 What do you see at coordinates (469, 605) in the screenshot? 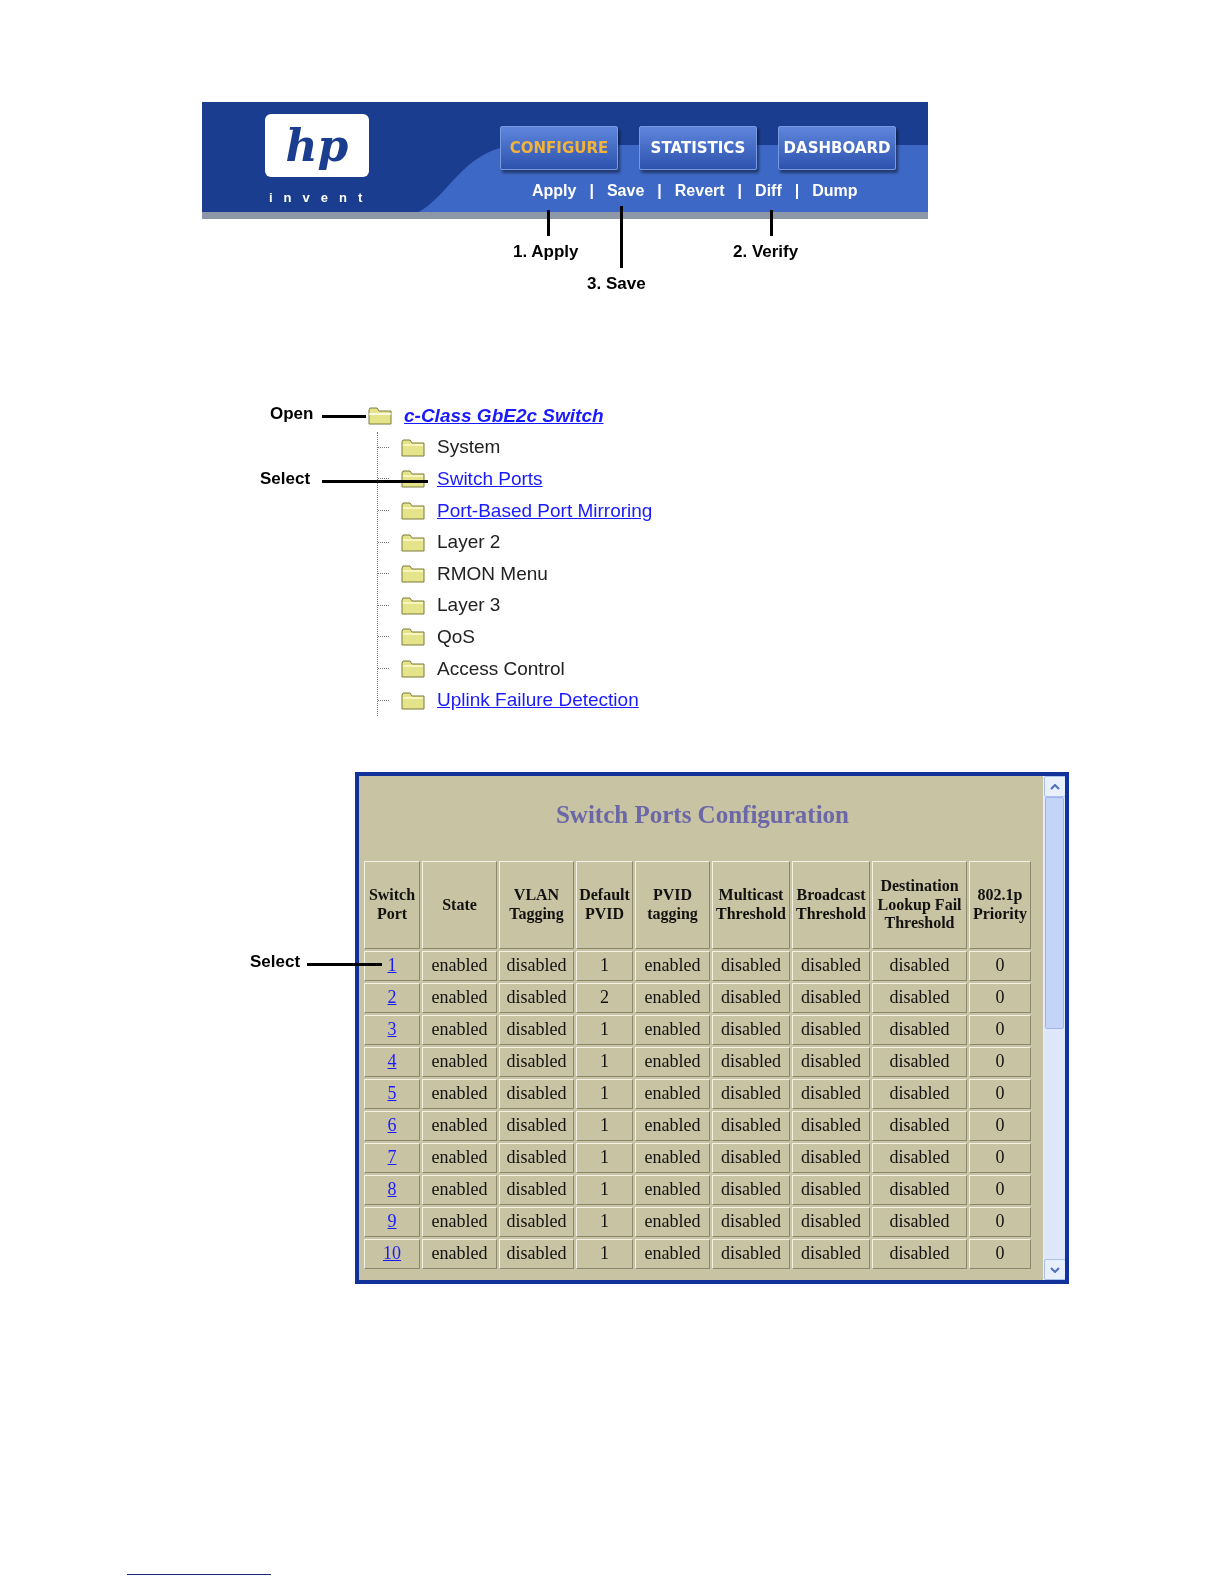
I see `tree-item: Layer 3` at bounding box center [469, 605].